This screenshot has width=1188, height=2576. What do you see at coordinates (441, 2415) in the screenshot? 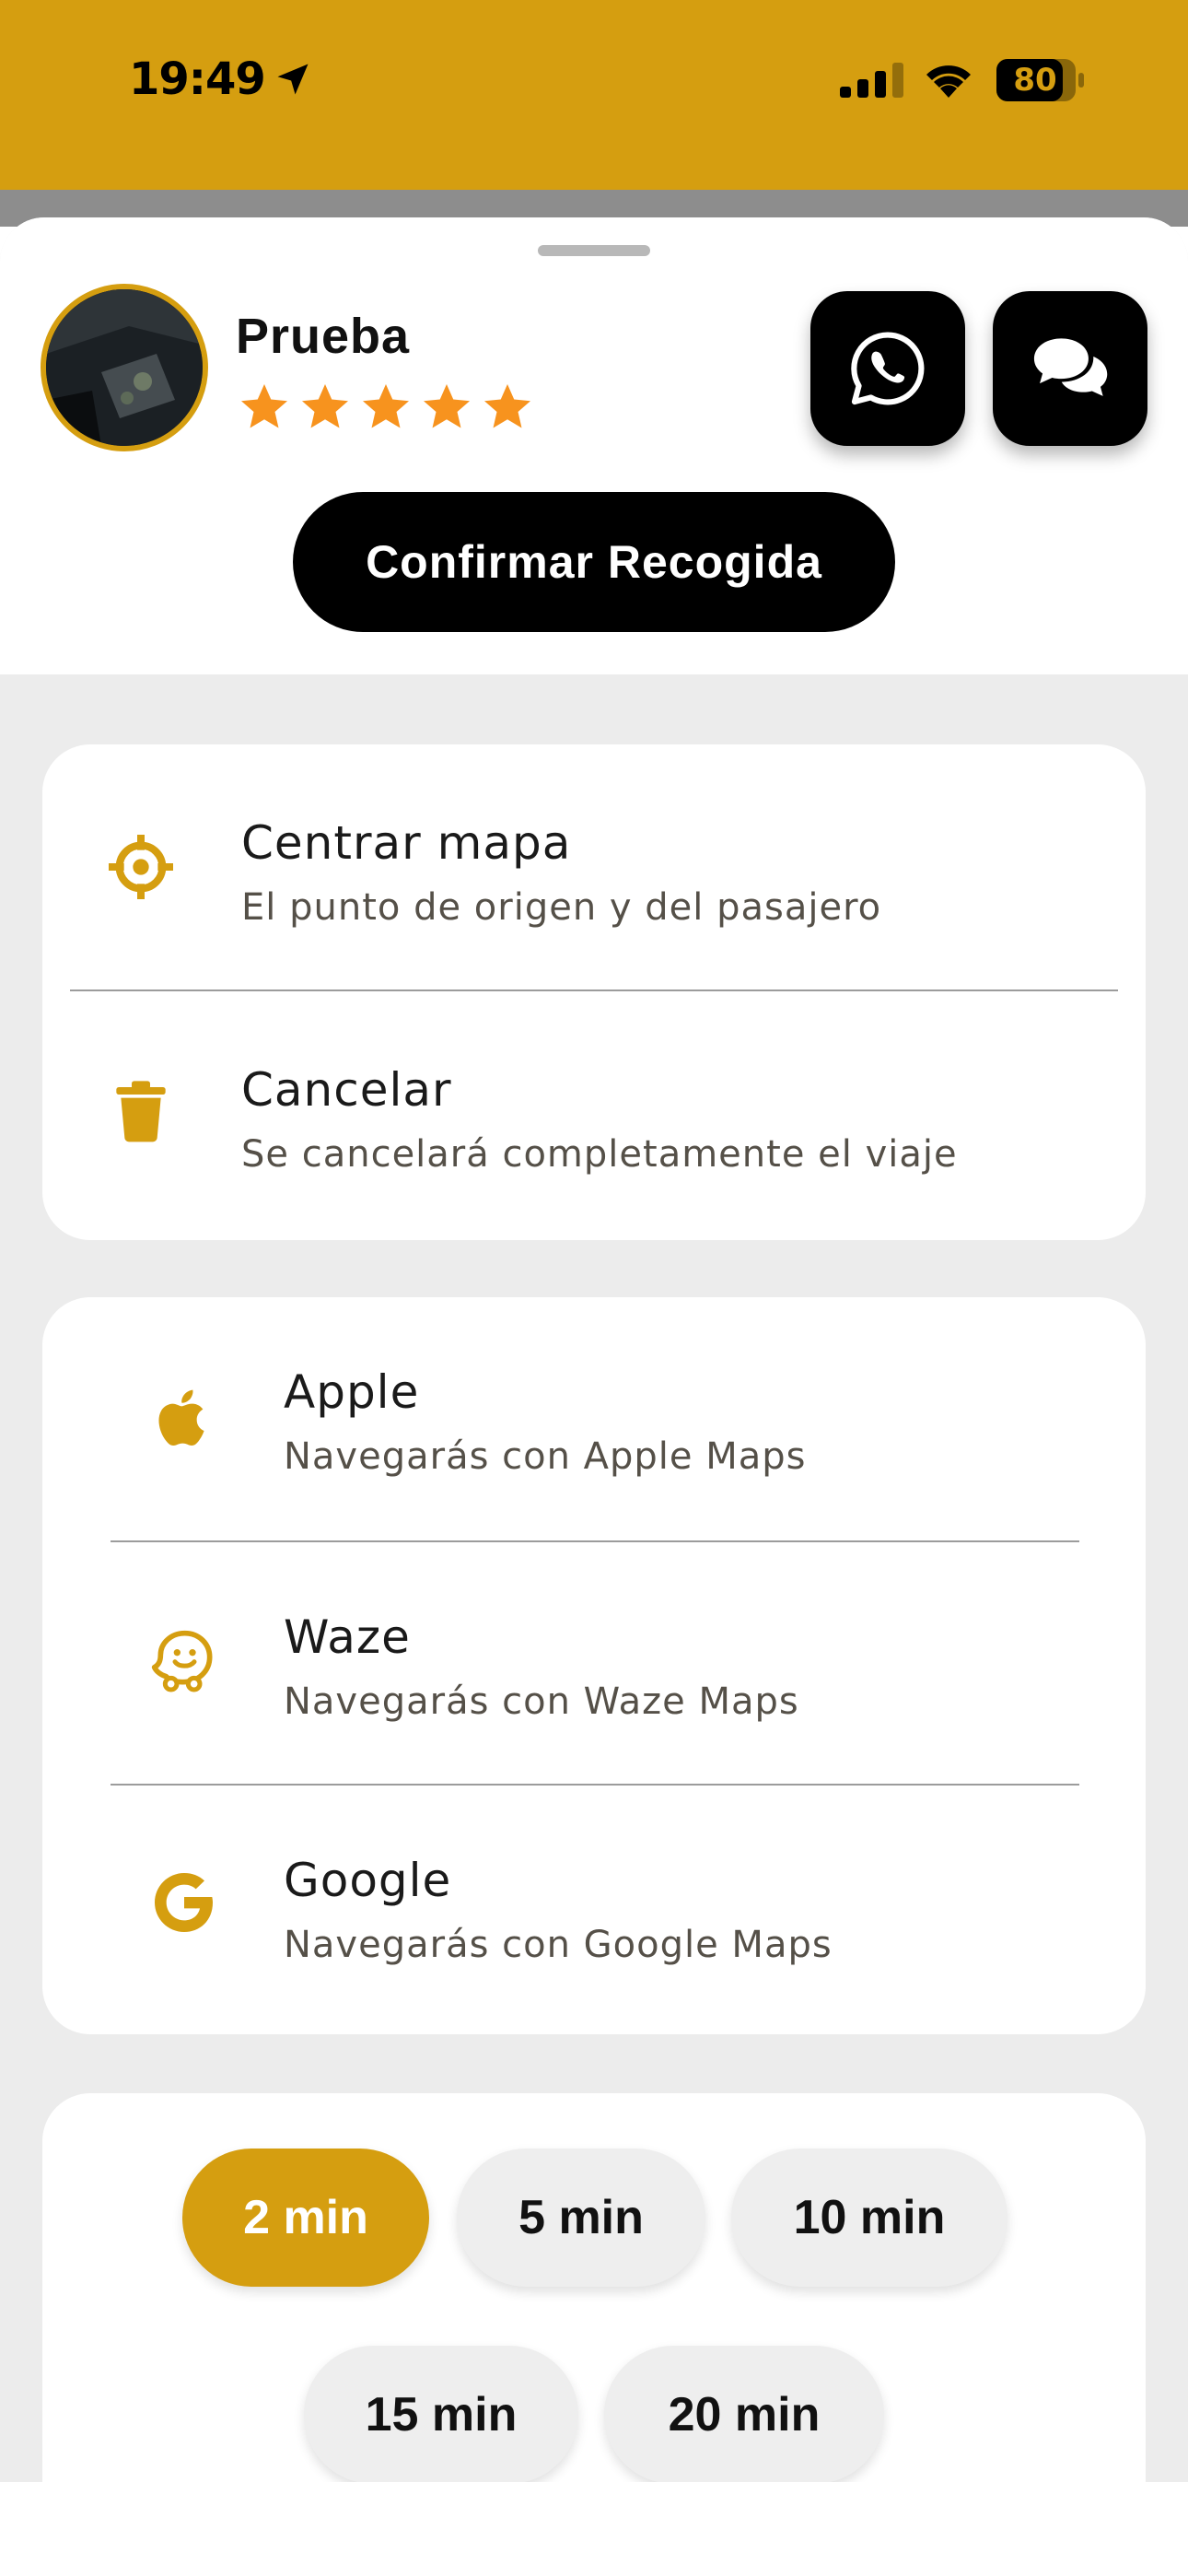
I see `wait-chip-15-min: 15 min` at bounding box center [441, 2415].